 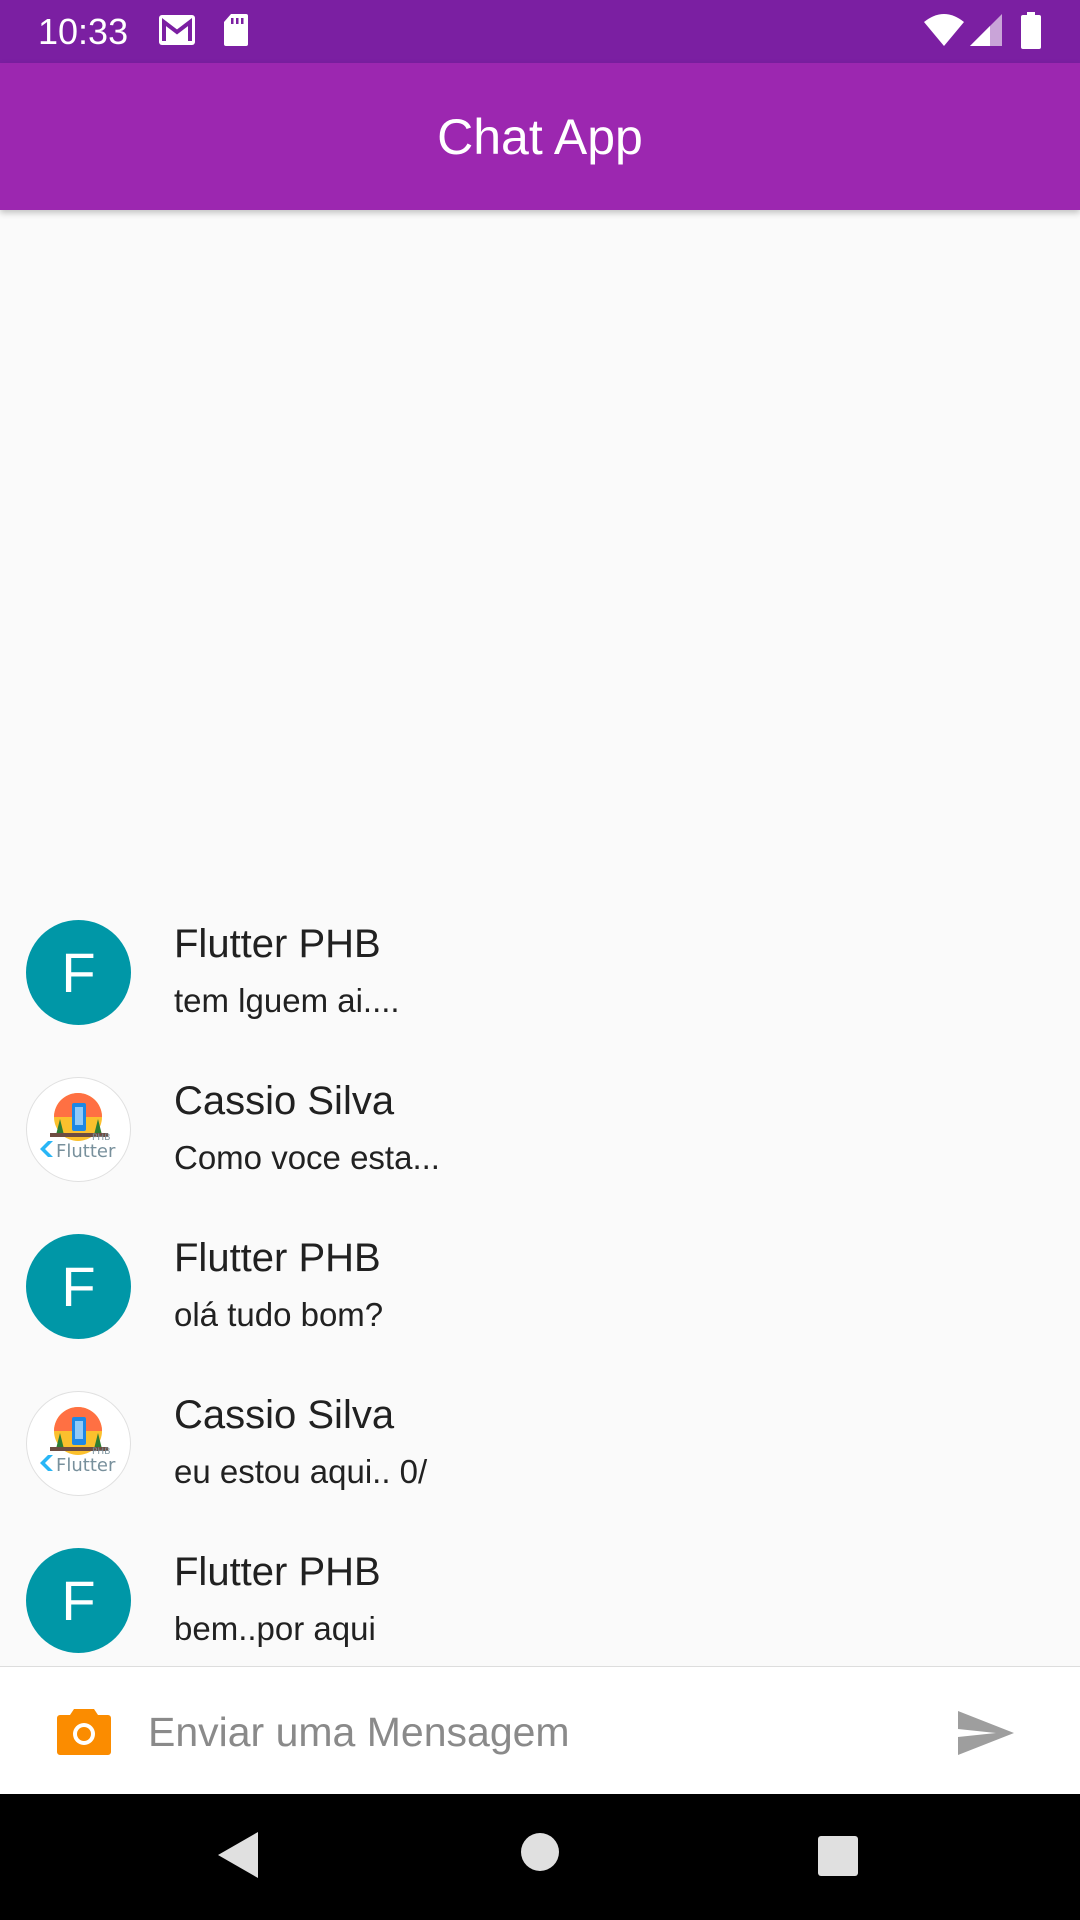 What do you see at coordinates (540, 1286) in the screenshot?
I see `message-item: F Flutter PHB olá tudo bom?` at bounding box center [540, 1286].